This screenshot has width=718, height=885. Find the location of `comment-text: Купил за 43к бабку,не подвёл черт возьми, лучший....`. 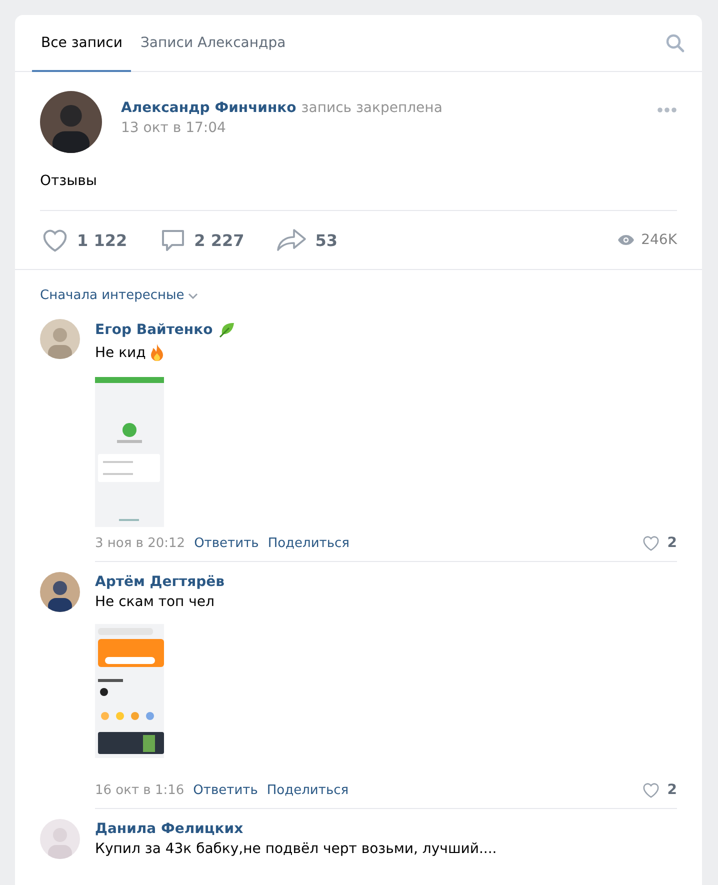

comment-text: Купил за 43к бабку,не подвёл черт возьми, лучший.... is located at coordinates (296, 849).